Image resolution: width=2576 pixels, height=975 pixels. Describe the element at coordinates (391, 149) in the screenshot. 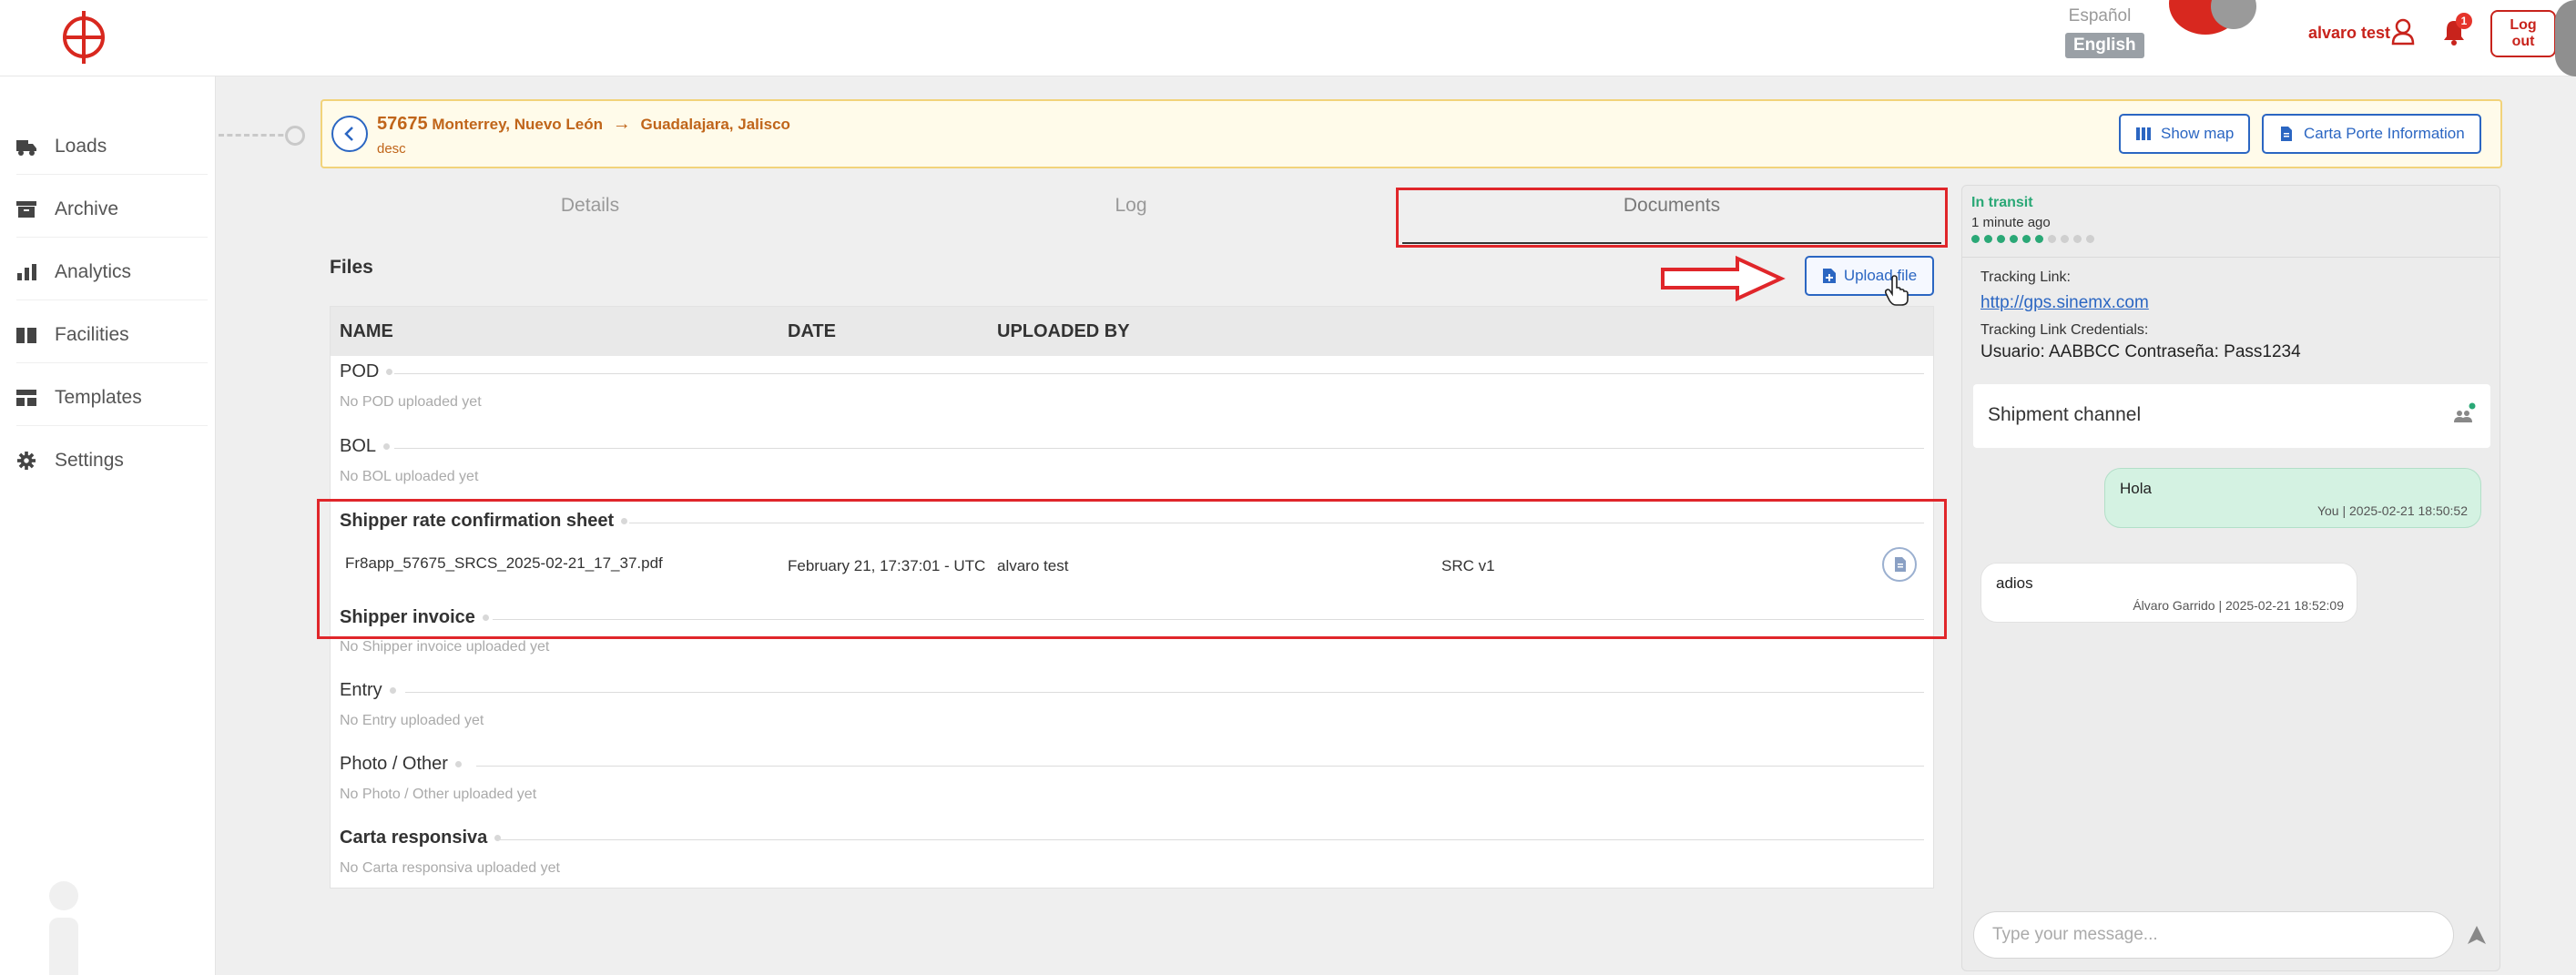

I see `load-description: desc` at that location.